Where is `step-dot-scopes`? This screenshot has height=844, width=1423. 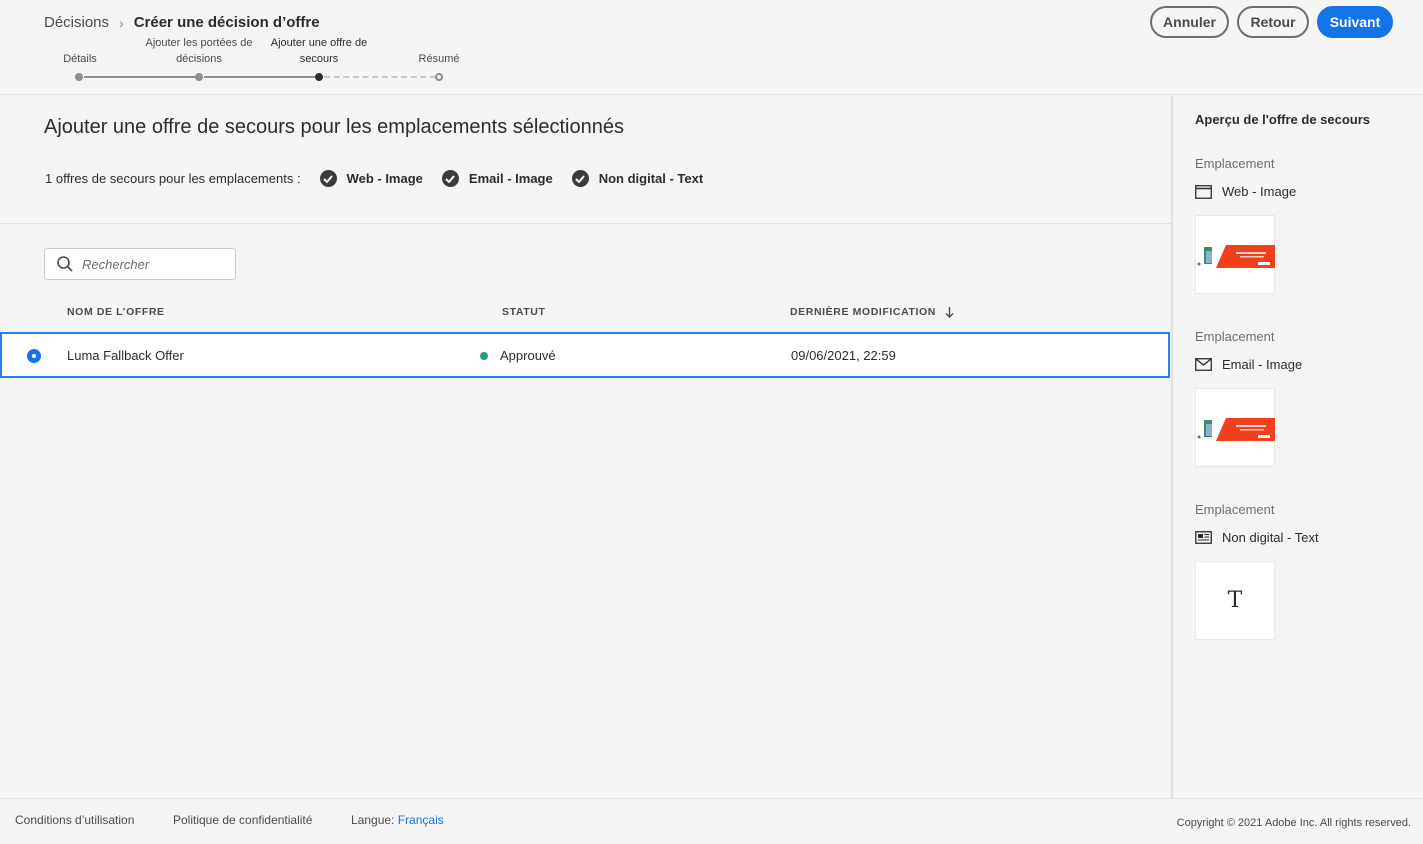
step-dot-scopes is located at coordinates (199, 77).